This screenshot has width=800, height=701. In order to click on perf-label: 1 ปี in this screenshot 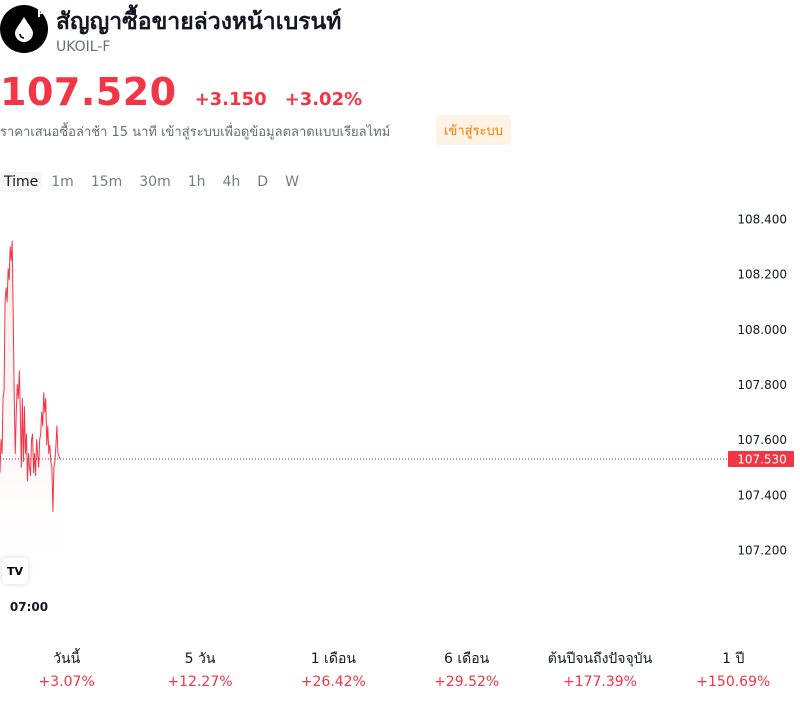, I will do `click(733, 659)`.